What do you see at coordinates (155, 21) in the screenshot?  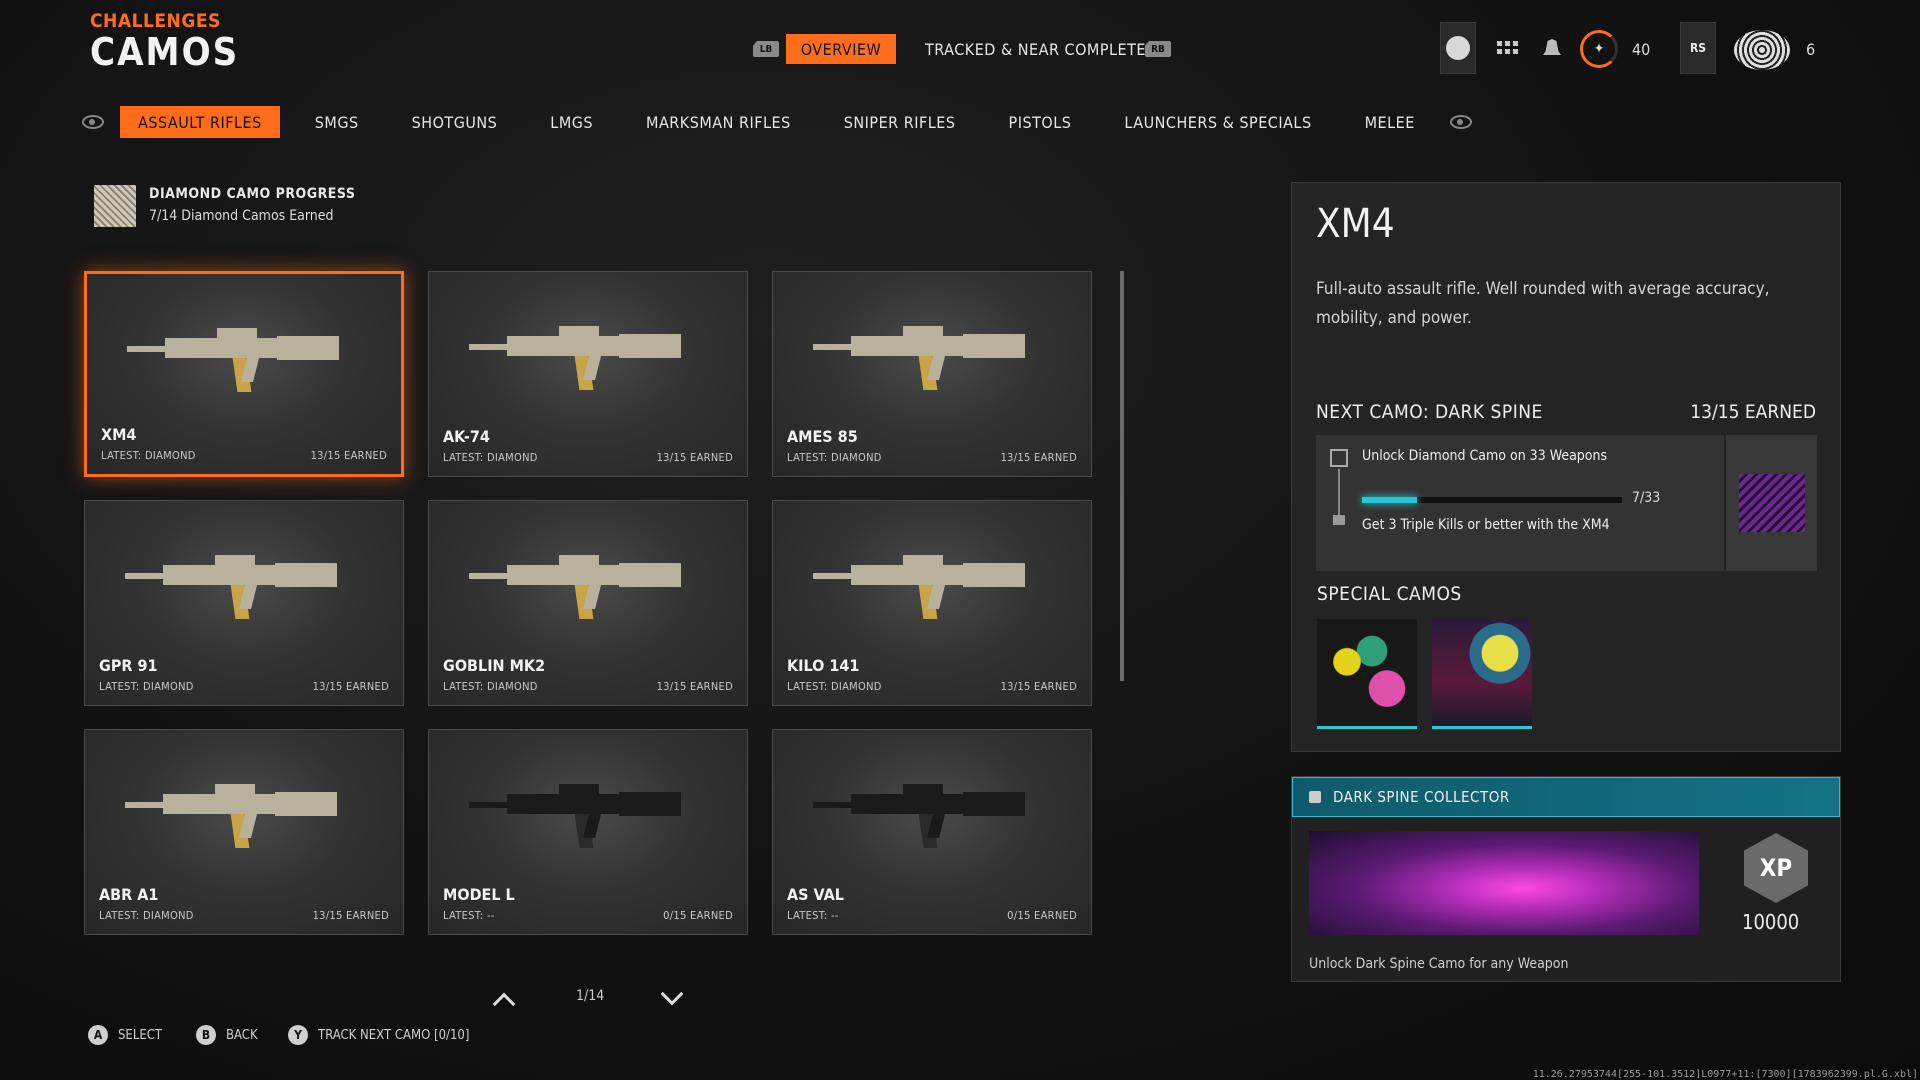 I see `header-subtitle: CHALLENGES` at bounding box center [155, 21].